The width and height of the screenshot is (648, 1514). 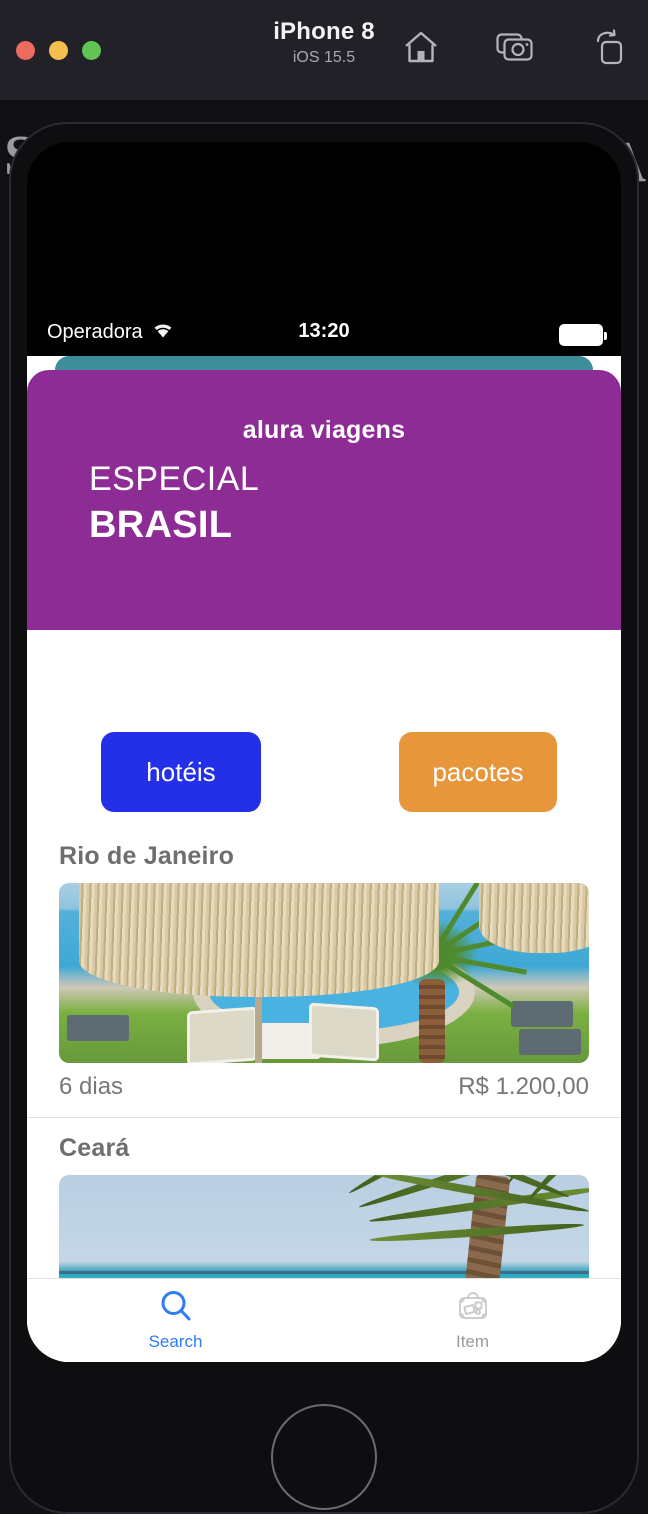 What do you see at coordinates (161, 525) in the screenshot?
I see `headline-bold: BRASIL` at bounding box center [161, 525].